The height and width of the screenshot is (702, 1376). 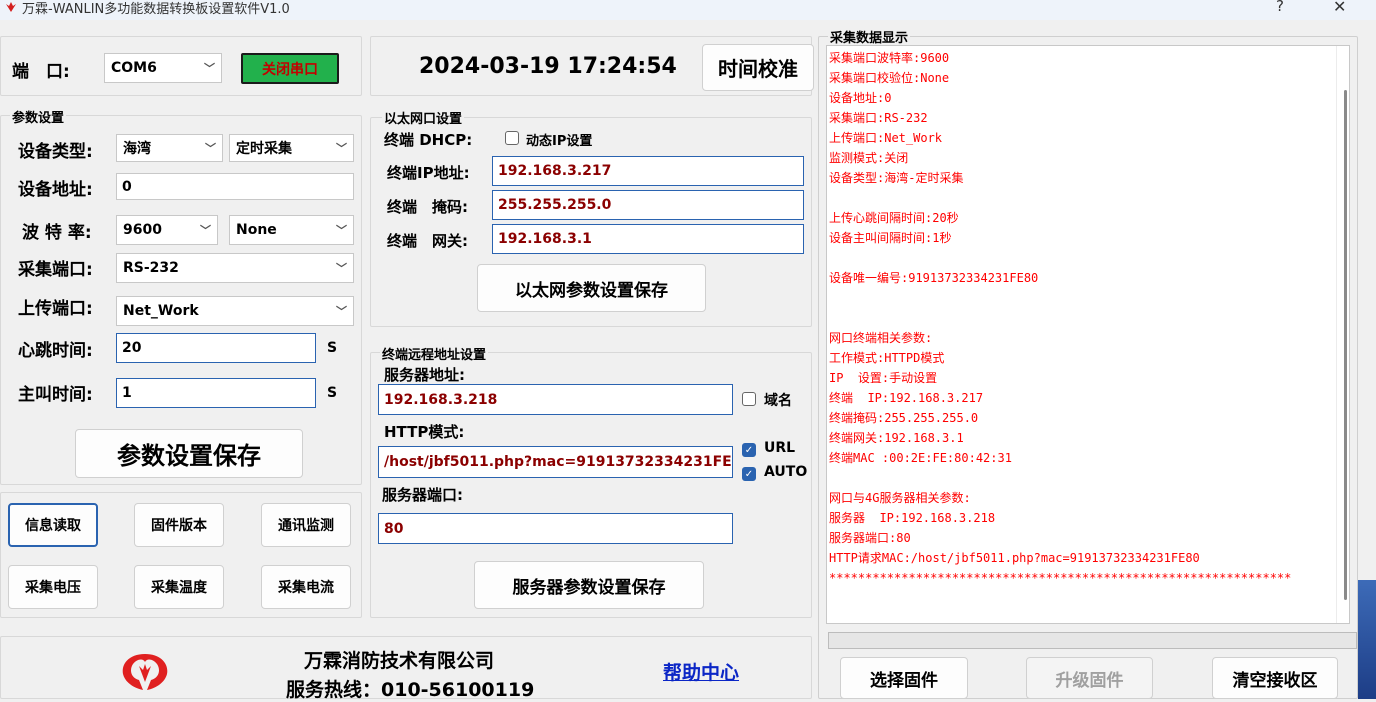 What do you see at coordinates (749, 474) in the screenshot?
I see `auto-checkbox: ✓` at bounding box center [749, 474].